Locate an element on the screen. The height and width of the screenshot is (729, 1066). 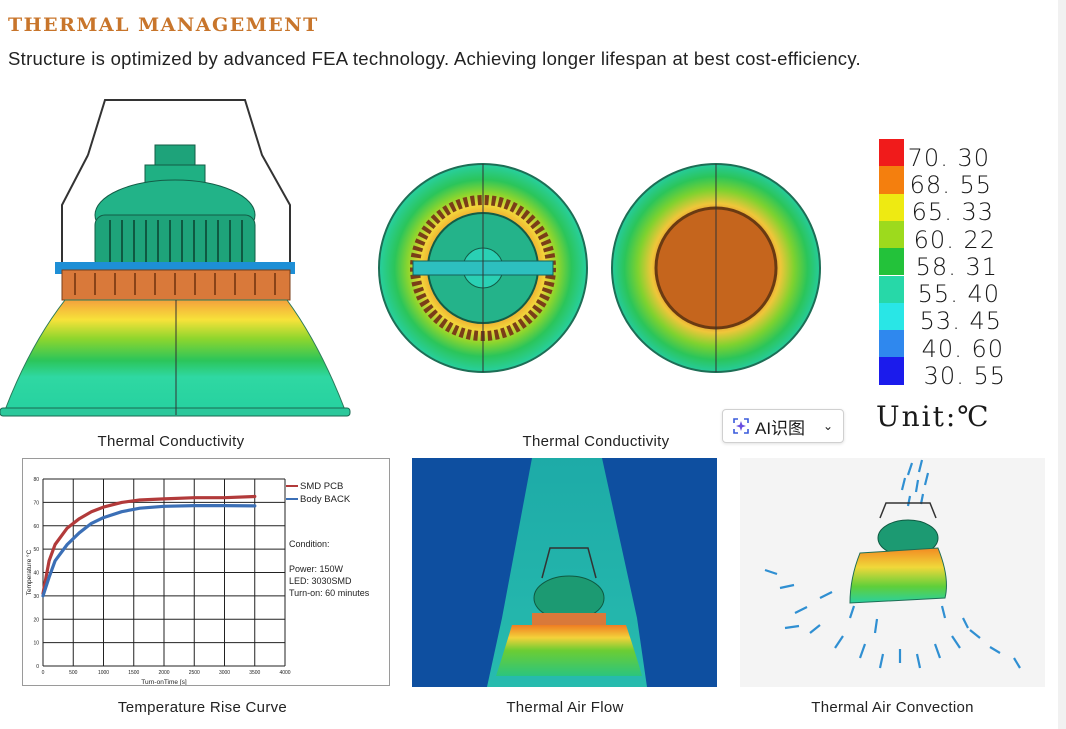
chart-legend-label-1: SMD PCB is located at coordinates (321, 486).